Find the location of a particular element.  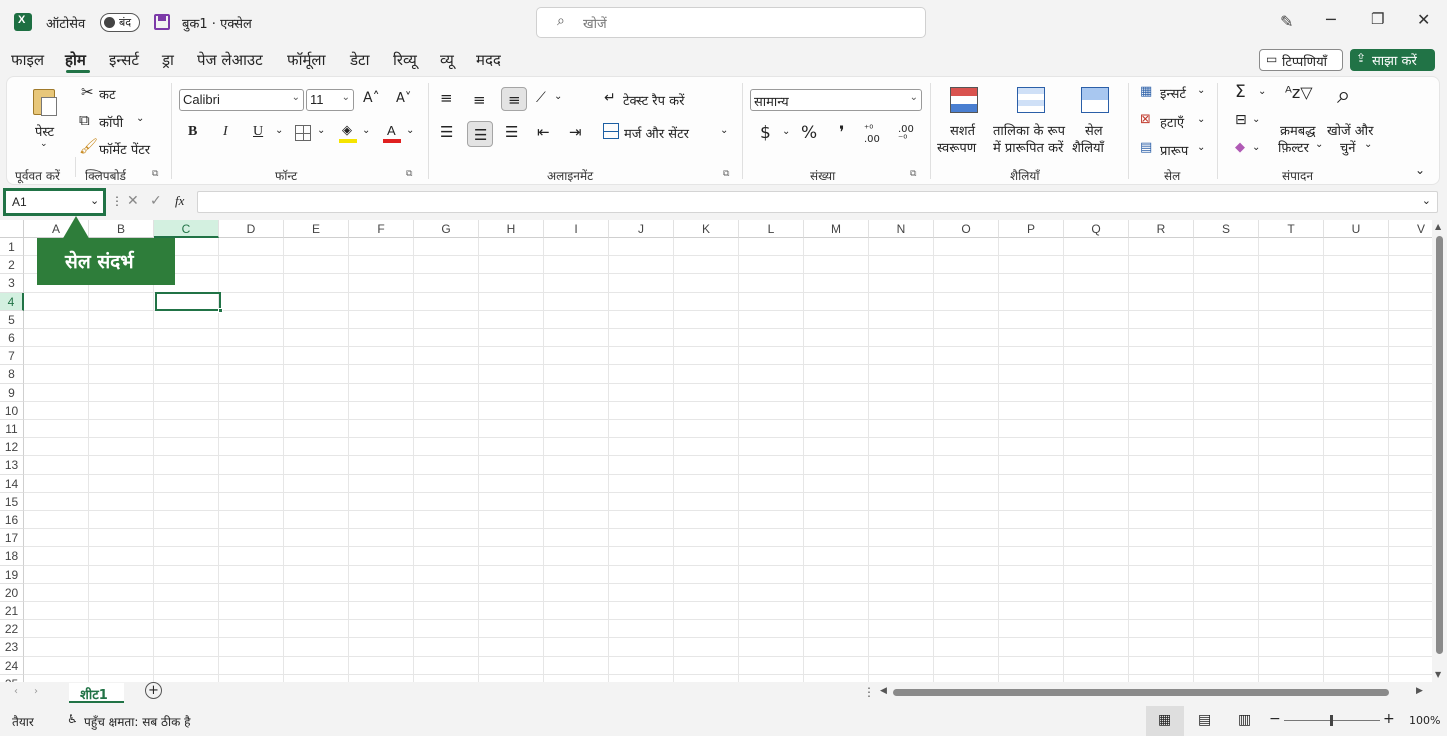

tab-page-layout: पेज लेआउट is located at coordinates (230, 60).